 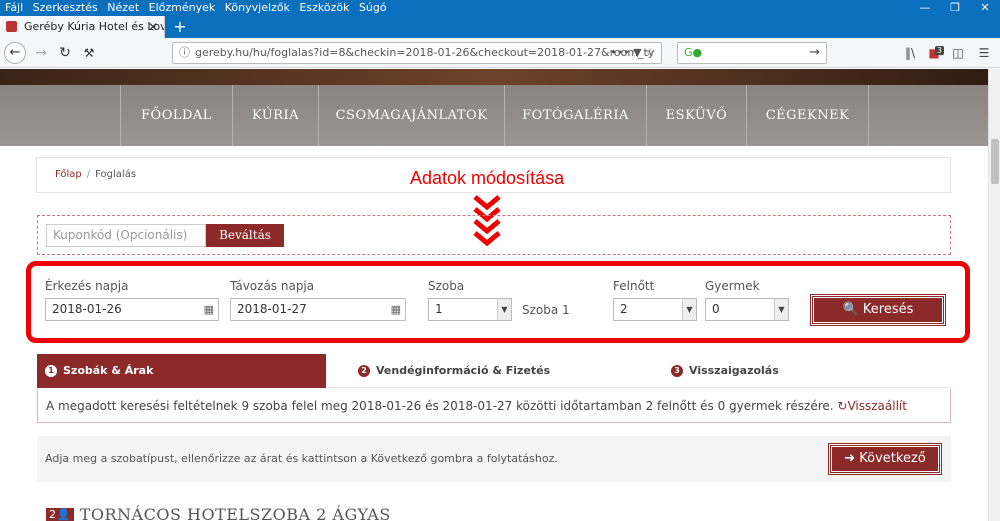 I want to click on breadcrumb-current: Foglalás, so click(x=116, y=174).